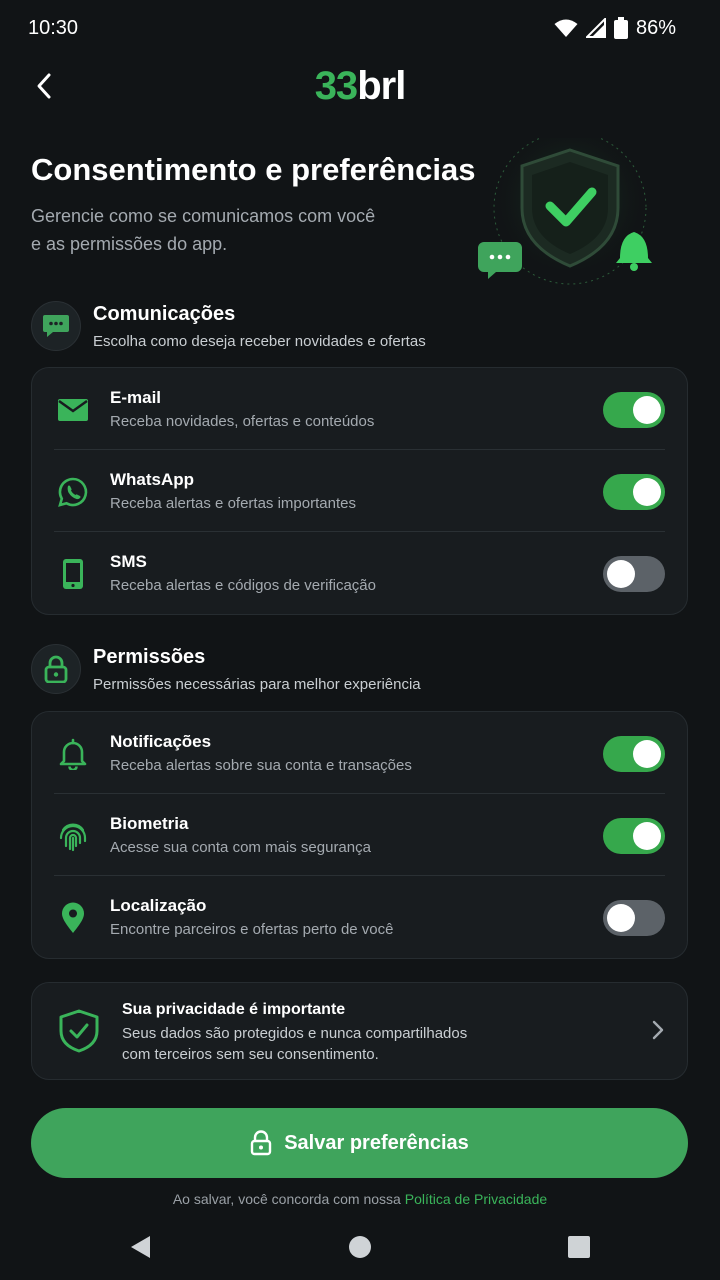  Describe the element at coordinates (73, 754) in the screenshot. I see `bell-icon` at that location.